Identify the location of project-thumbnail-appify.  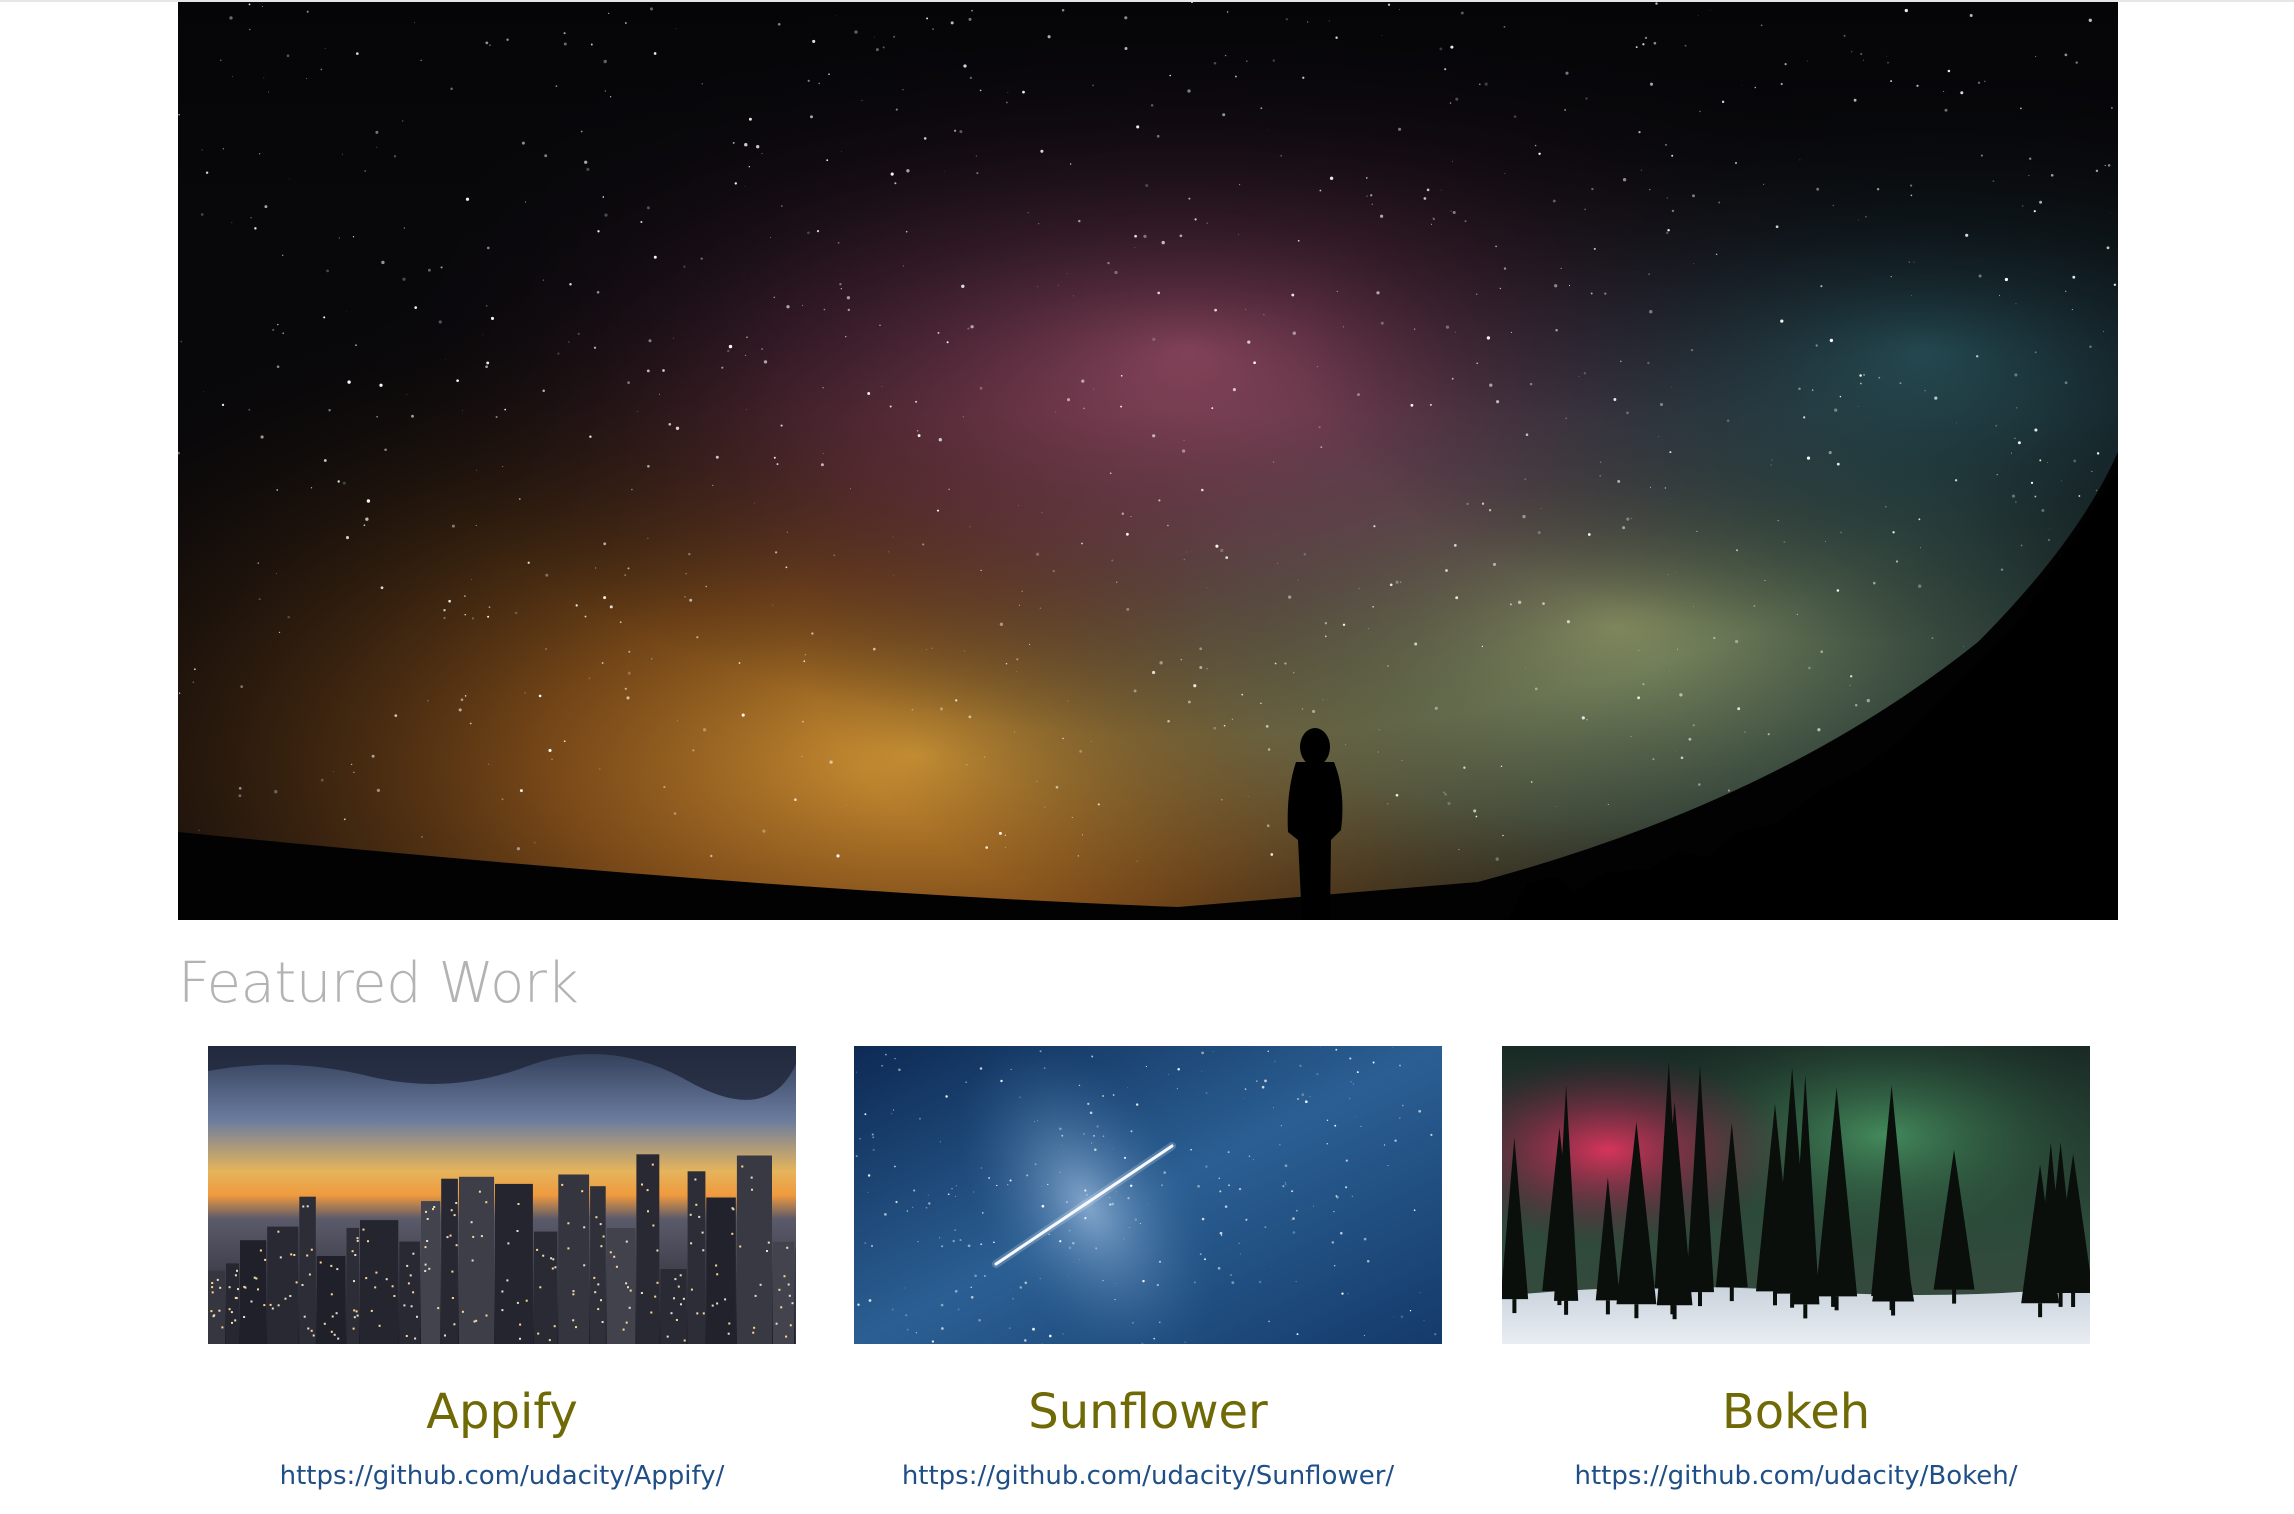
(502, 1195).